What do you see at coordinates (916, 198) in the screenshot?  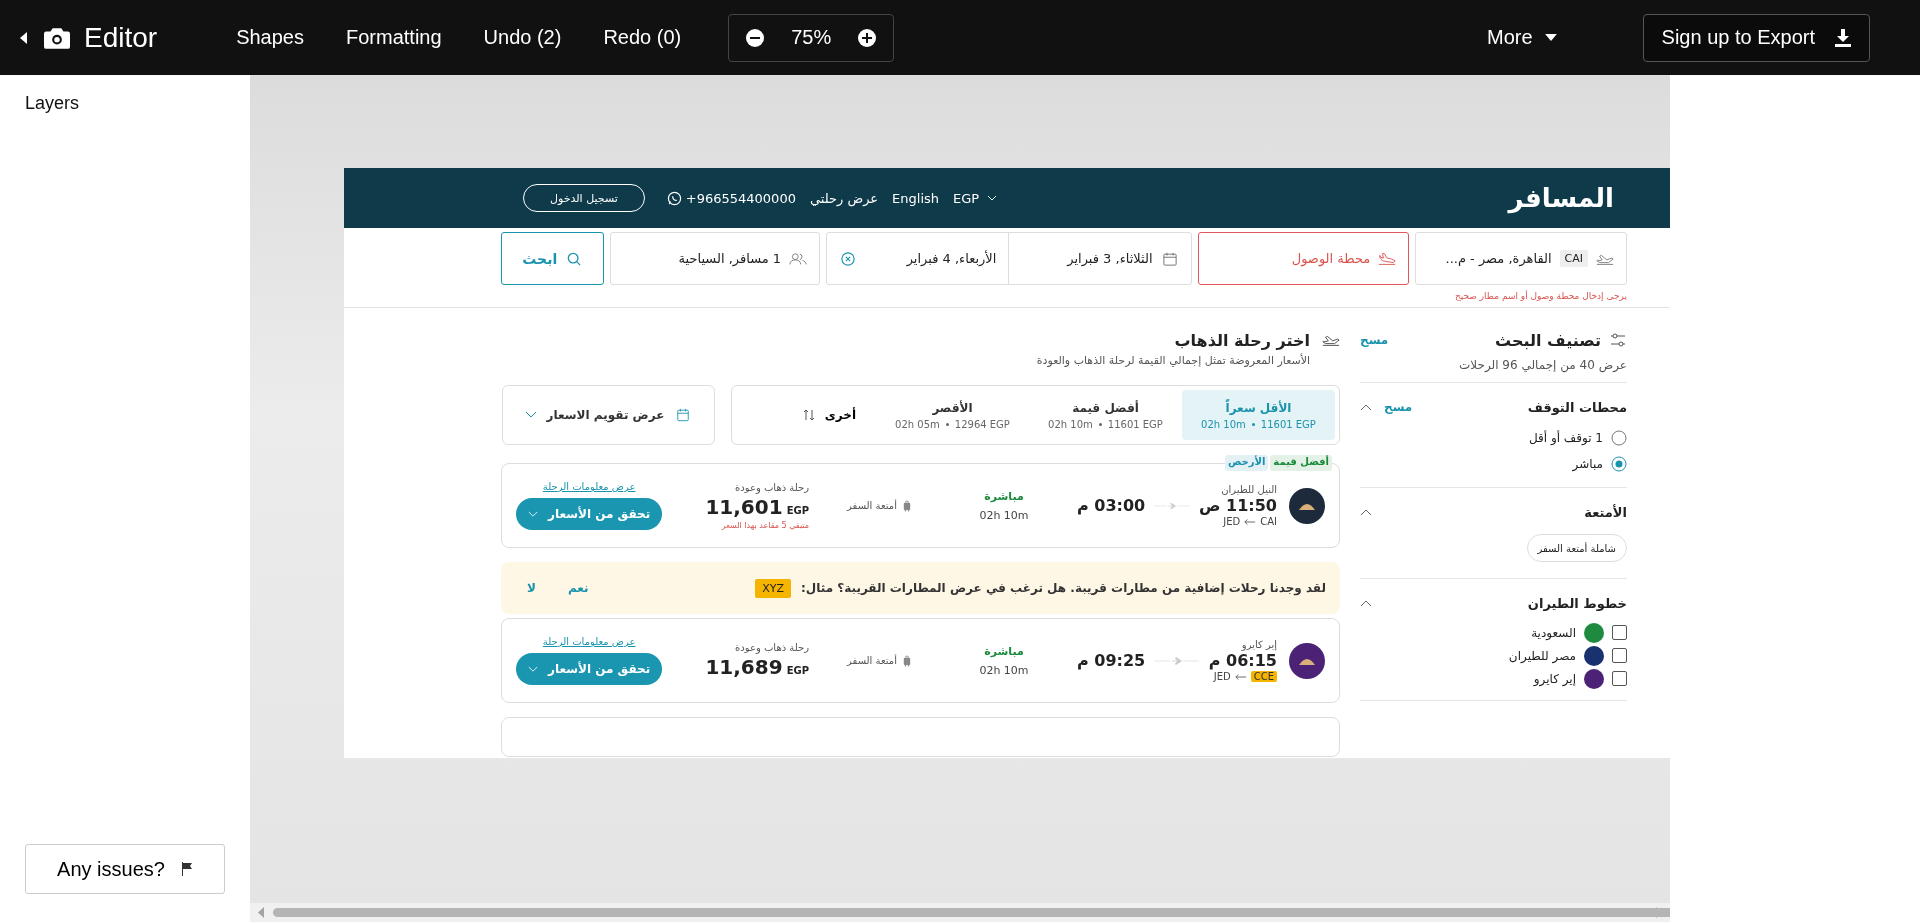 I see `language-link: English` at bounding box center [916, 198].